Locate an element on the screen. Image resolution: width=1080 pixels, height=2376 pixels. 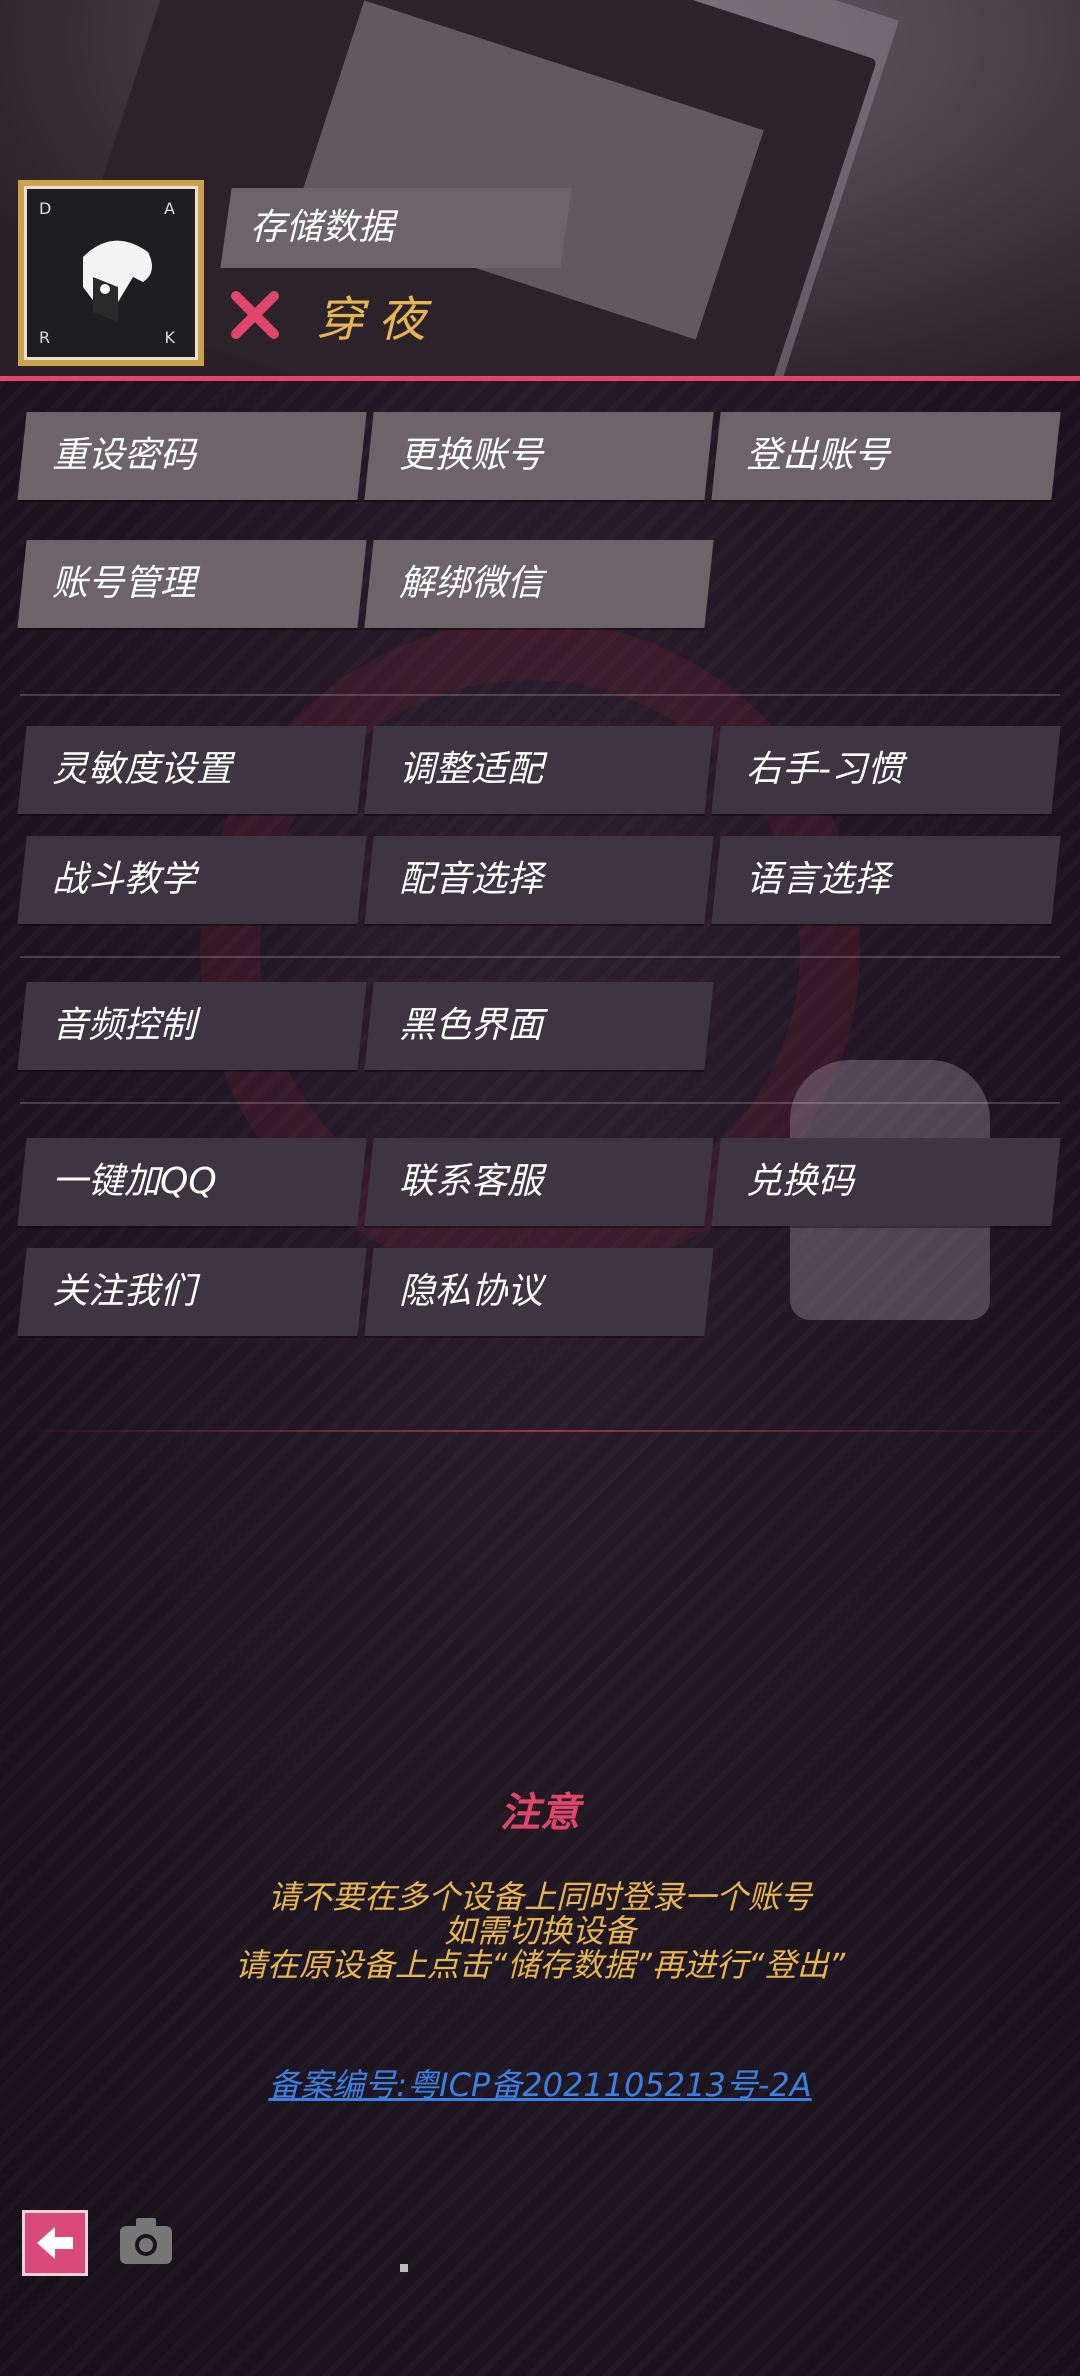
privacy-policy-button: 隐私协议 is located at coordinates (539, 1292).